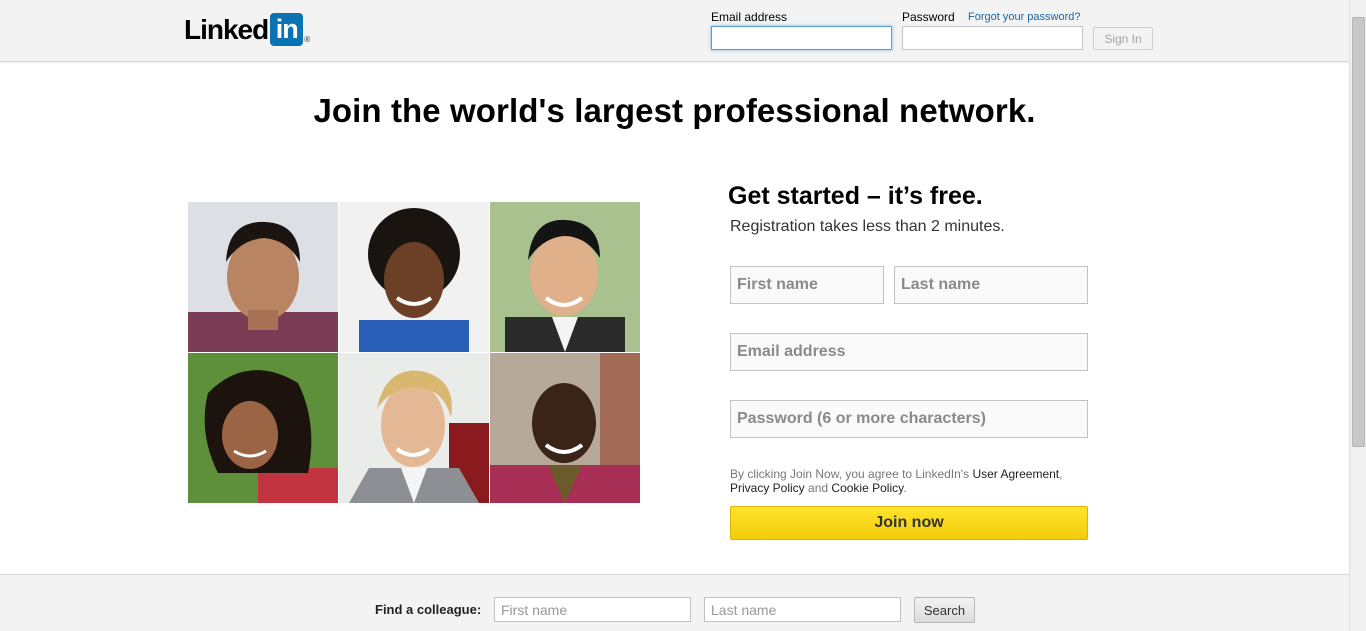 Image resolution: width=1366 pixels, height=631 pixels. What do you see at coordinates (905, 488) in the screenshot?
I see `terms-period: .` at bounding box center [905, 488].